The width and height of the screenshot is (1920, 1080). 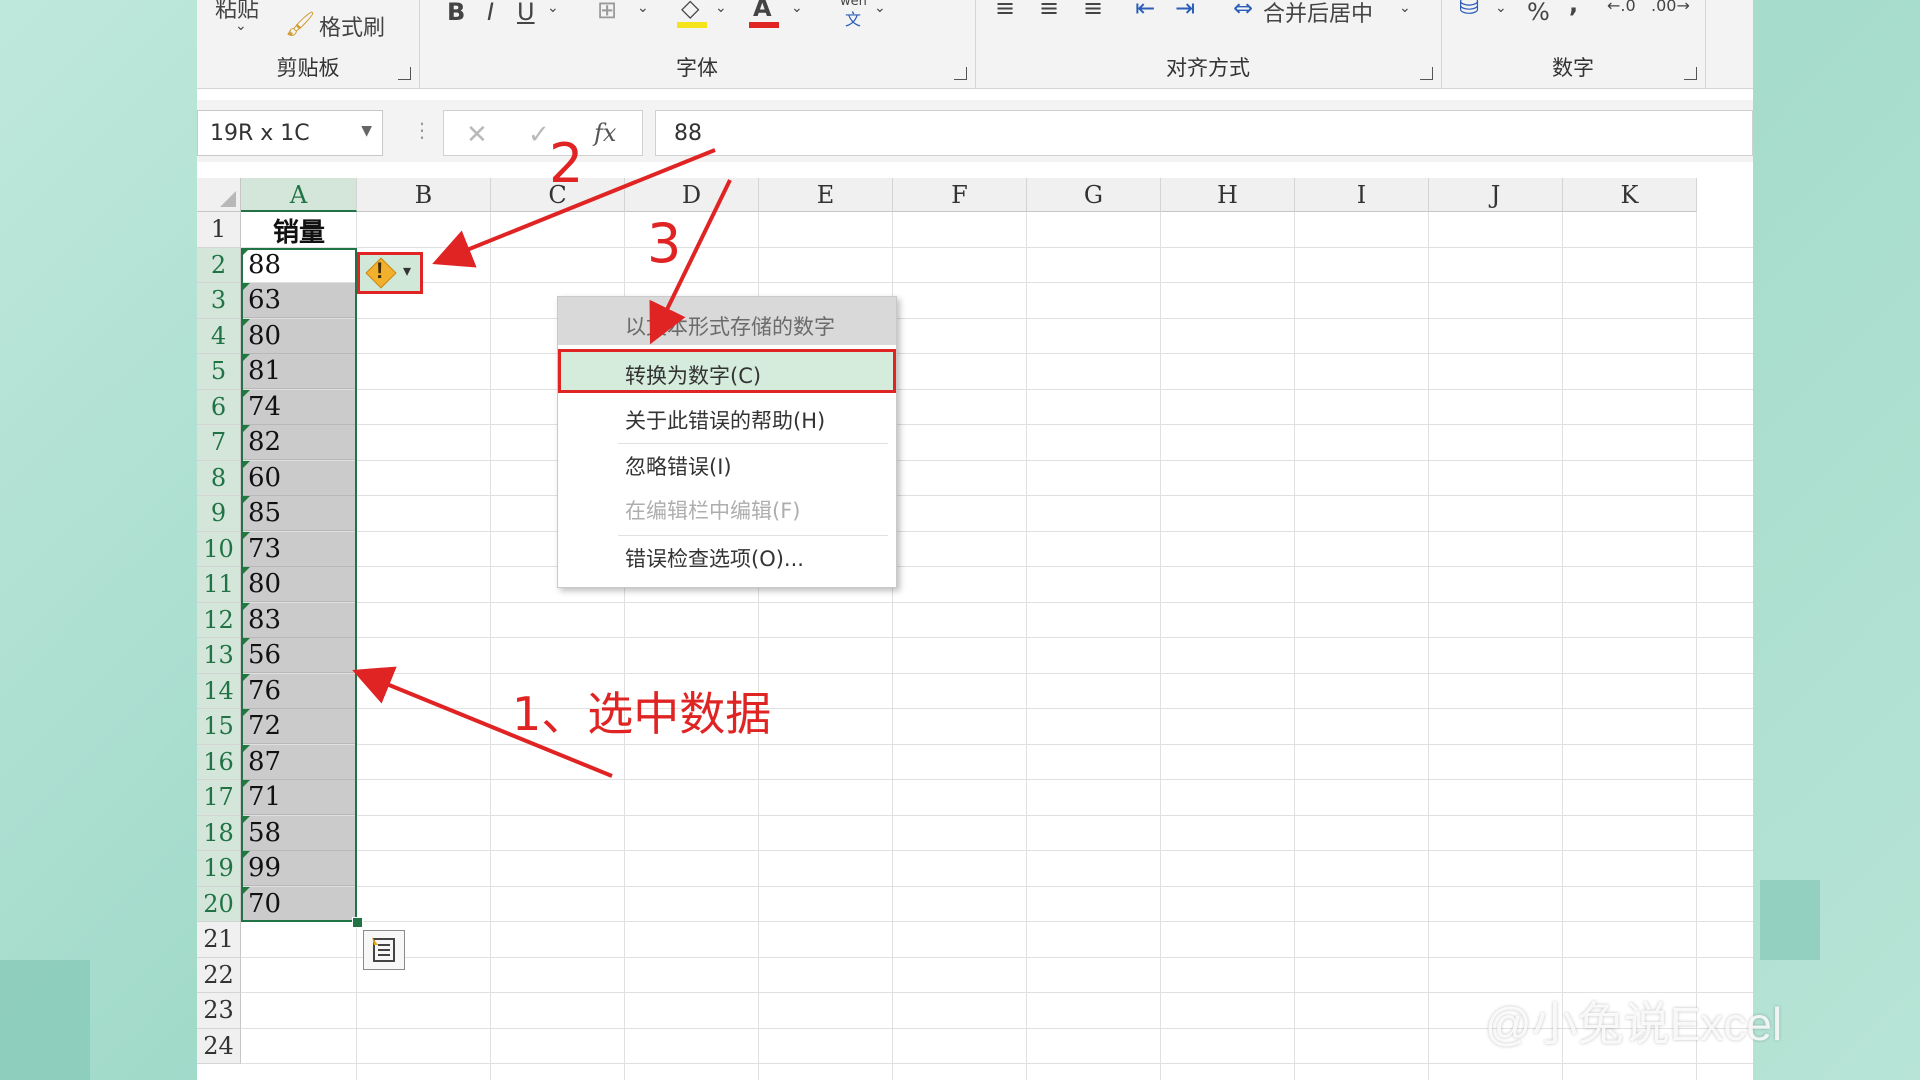 What do you see at coordinates (721, 8) in the screenshot?
I see `fill-color-dropdown-icon: ⌄` at bounding box center [721, 8].